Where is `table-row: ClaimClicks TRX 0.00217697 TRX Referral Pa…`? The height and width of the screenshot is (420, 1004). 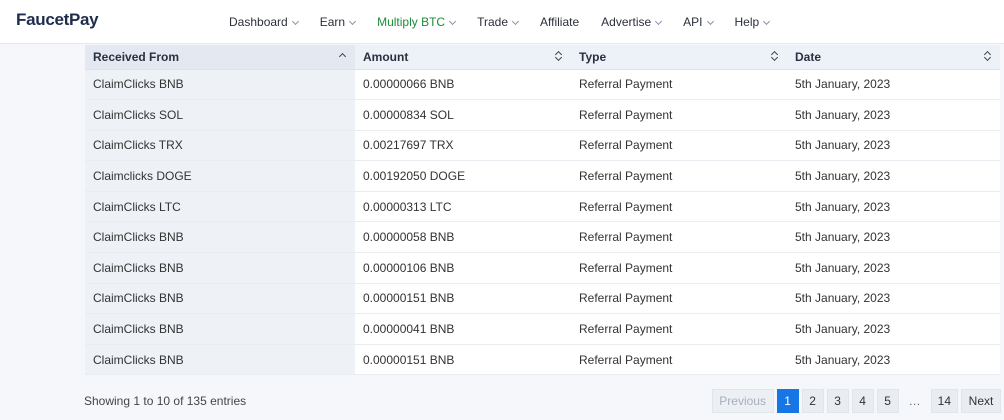 table-row: ClaimClicks TRX 0.00217697 TRX Referral Pa… is located at coordinates (542, 146).